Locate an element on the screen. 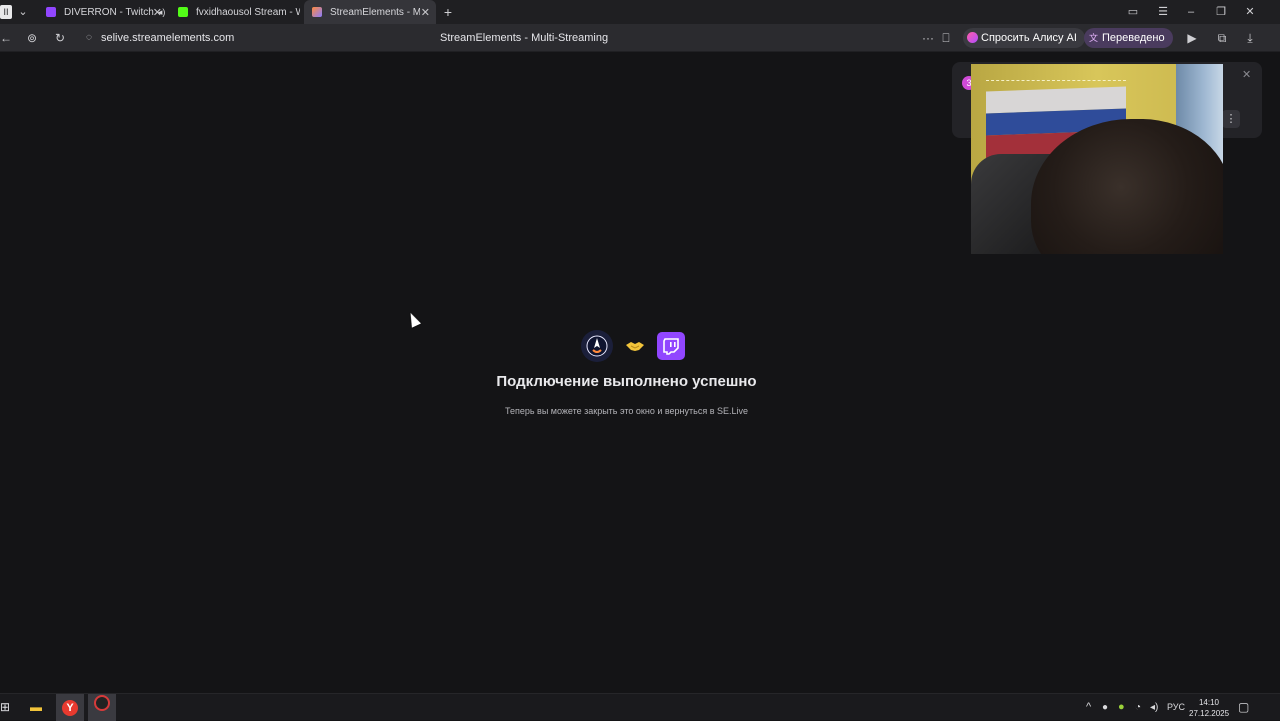 The height and width of the screenshot is (721, 1280). reload-icon: ↻ is located at coordinates (60, 38).